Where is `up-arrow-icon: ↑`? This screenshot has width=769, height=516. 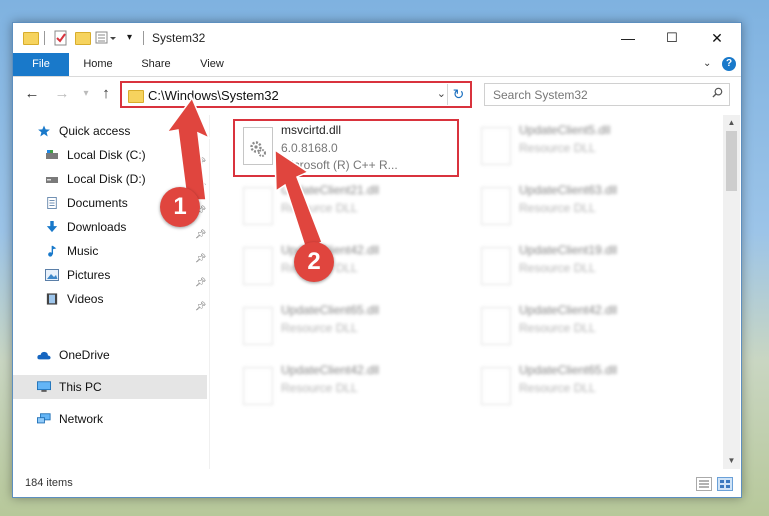 up-arrow-icon: ↑ is located at coordinates (106, 94).